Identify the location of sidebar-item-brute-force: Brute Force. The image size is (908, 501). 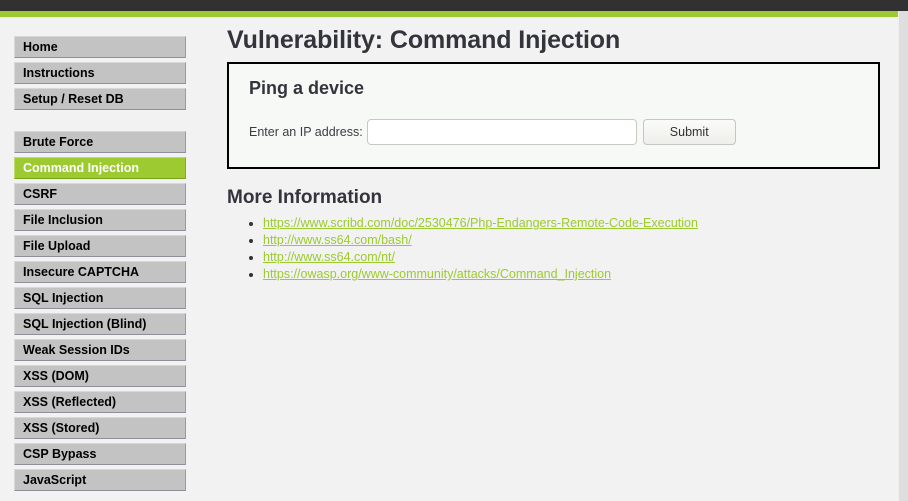
(100, 142).